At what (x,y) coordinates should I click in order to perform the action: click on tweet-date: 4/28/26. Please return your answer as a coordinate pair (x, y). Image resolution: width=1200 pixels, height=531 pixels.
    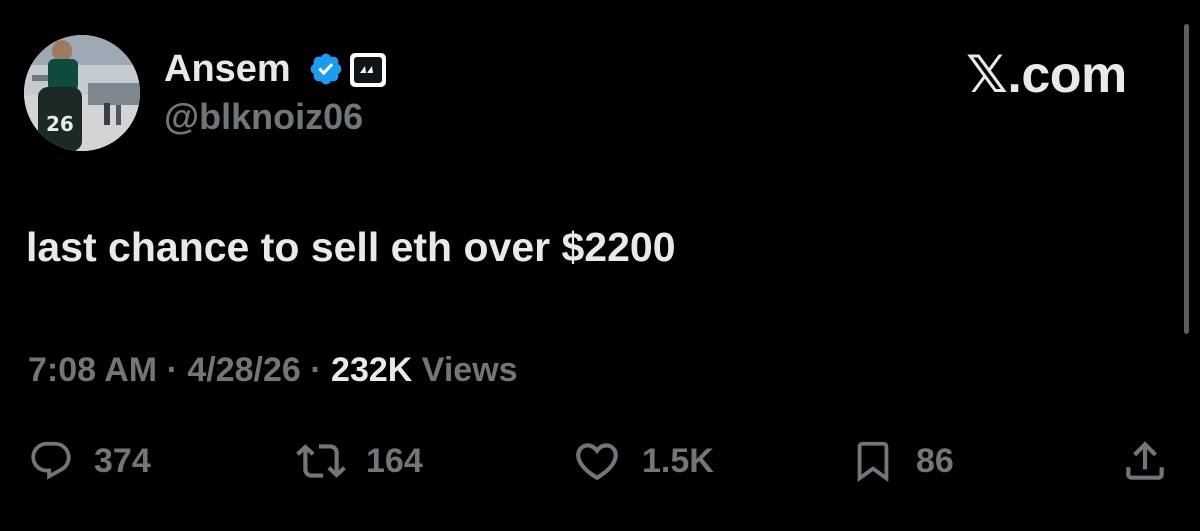
    Looking at the image, I should click on (243, 370).